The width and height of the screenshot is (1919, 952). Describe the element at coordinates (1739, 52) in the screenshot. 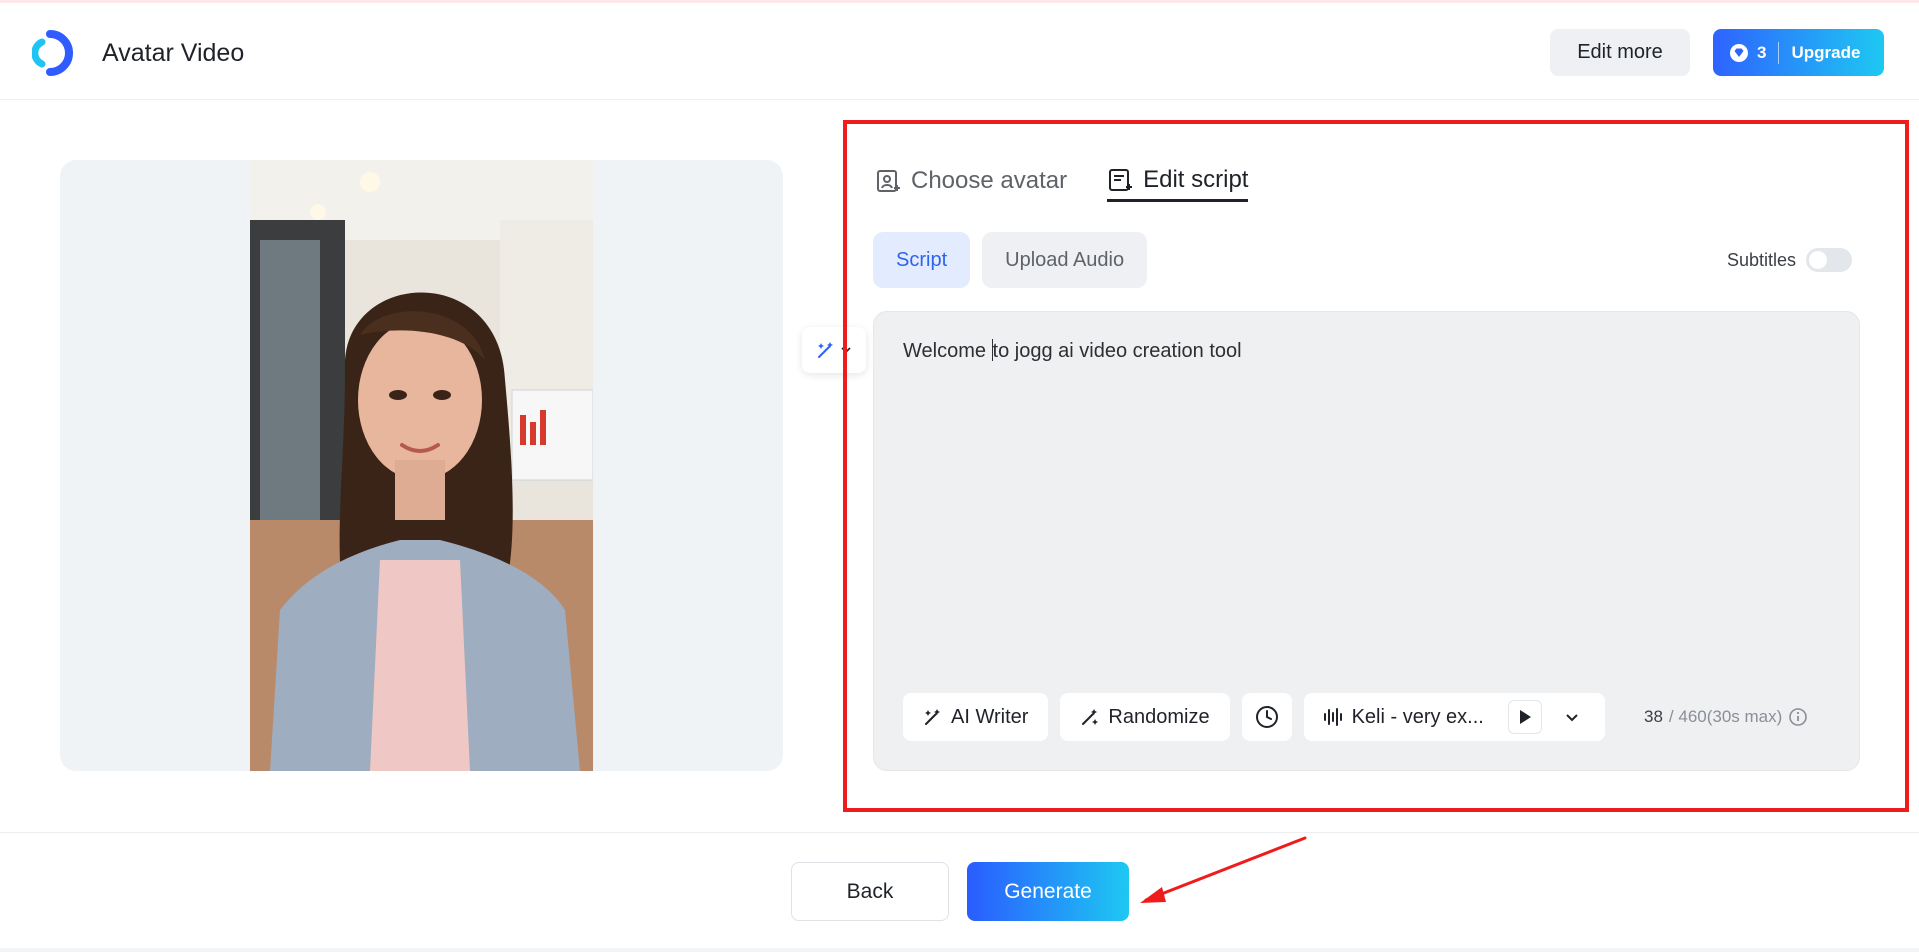

I see `diamond-icon` at that location.